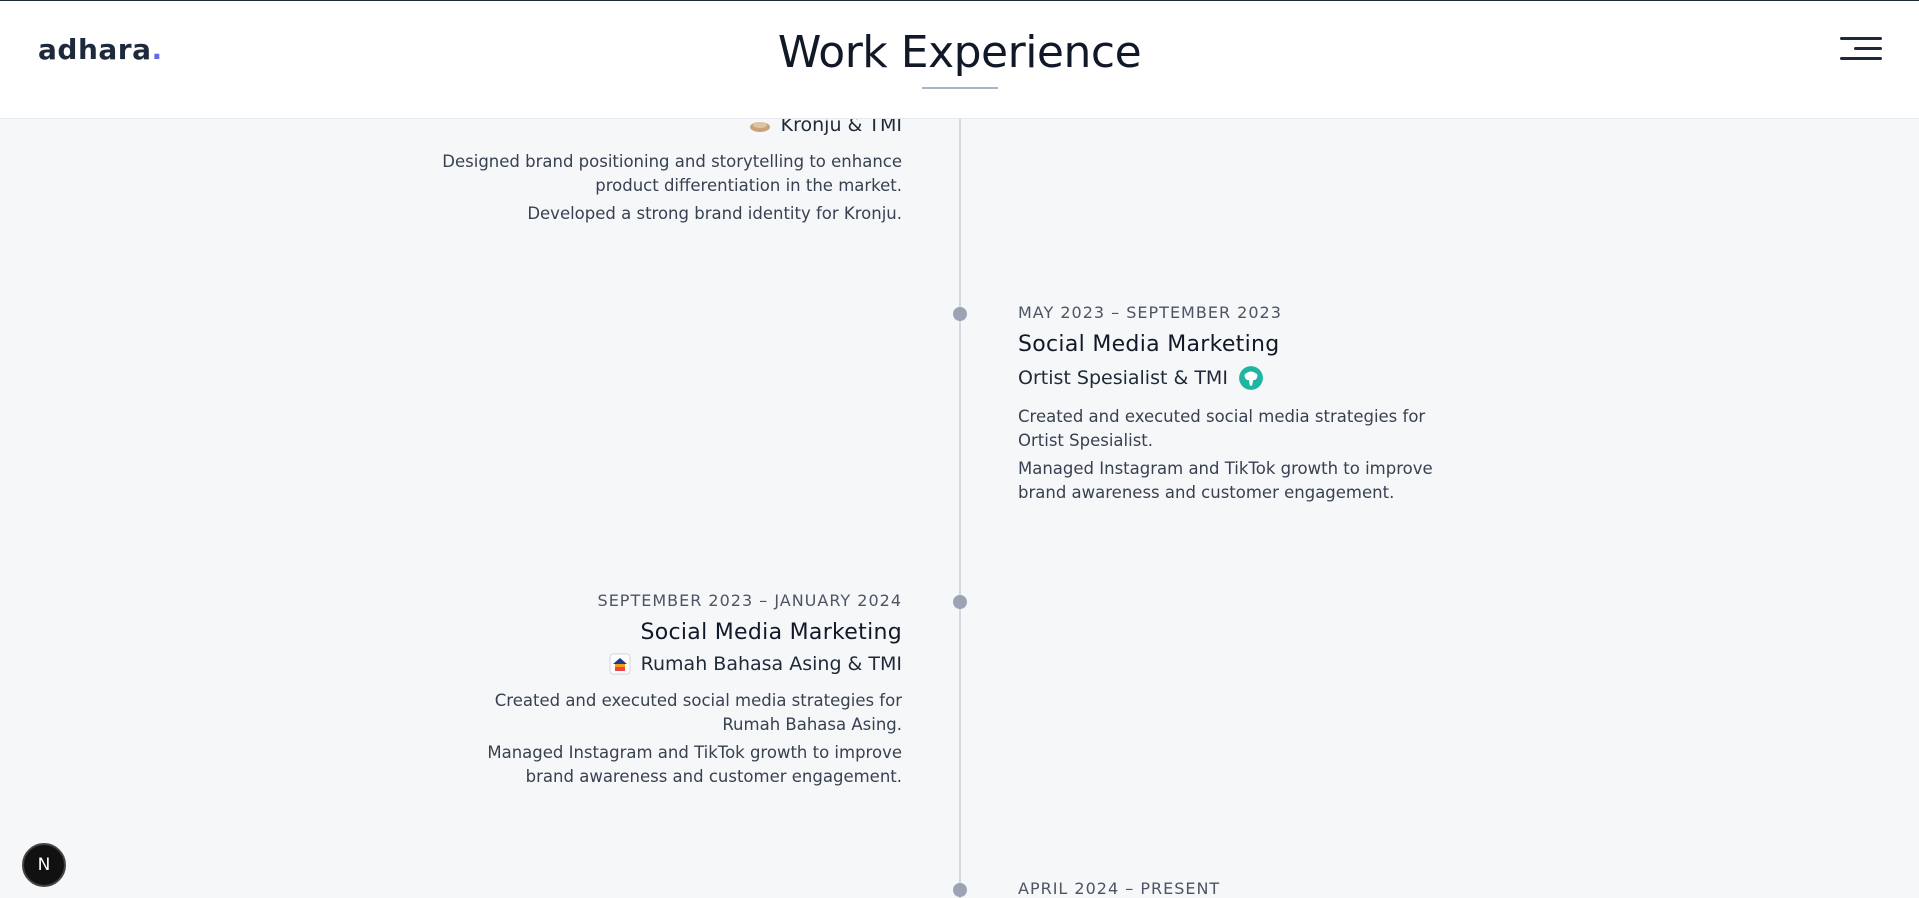  Describe the element at coordinates (620, 664) in the screenshot. I see `rumah-bahasa-logo-icon` at that location.